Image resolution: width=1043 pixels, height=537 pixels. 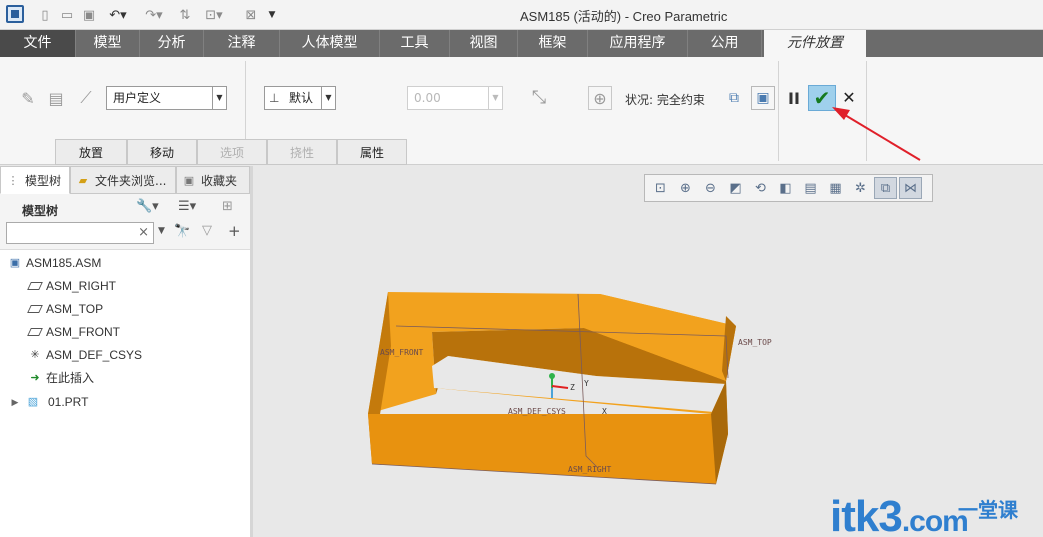 I want to click on tab-favorites: ▣ 收藏夹, so click(x=213, y=180).